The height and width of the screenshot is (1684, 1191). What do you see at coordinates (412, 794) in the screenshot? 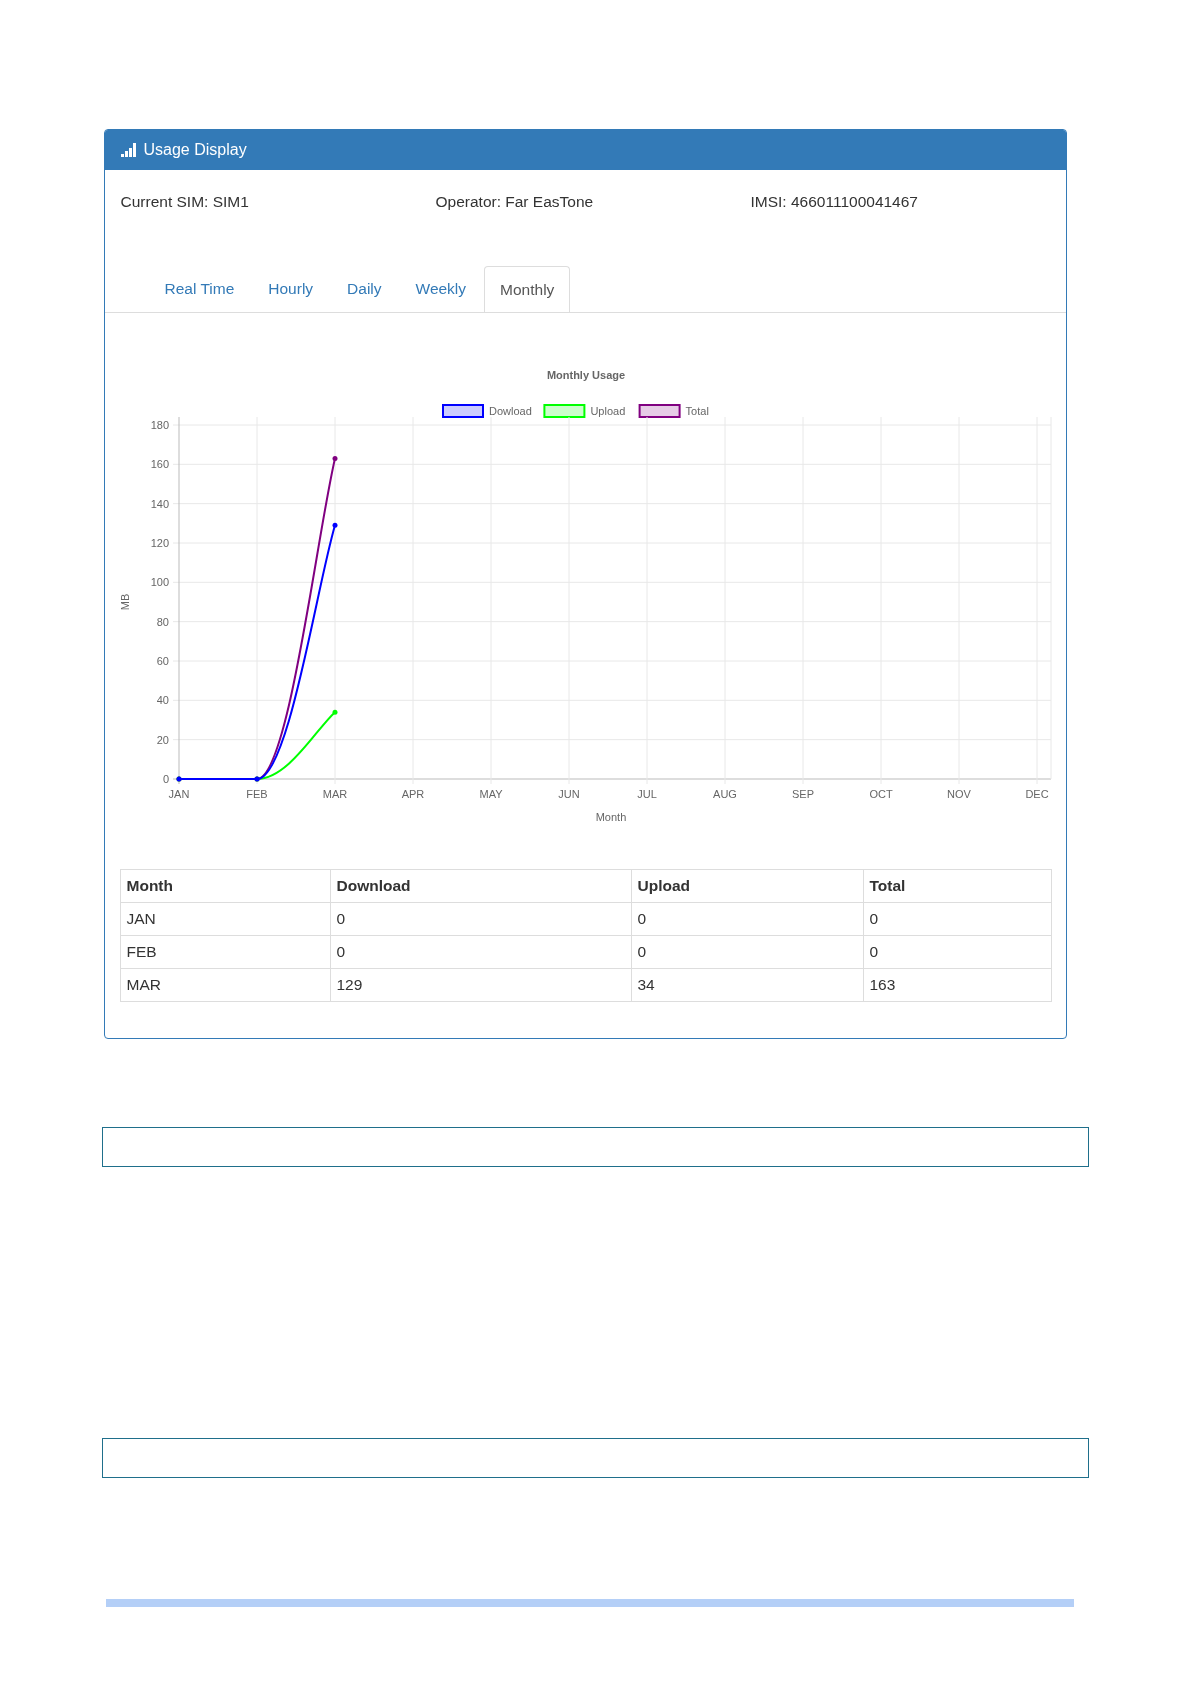
I see `axis-tick-label: APR` at bounding box center [412, 794].